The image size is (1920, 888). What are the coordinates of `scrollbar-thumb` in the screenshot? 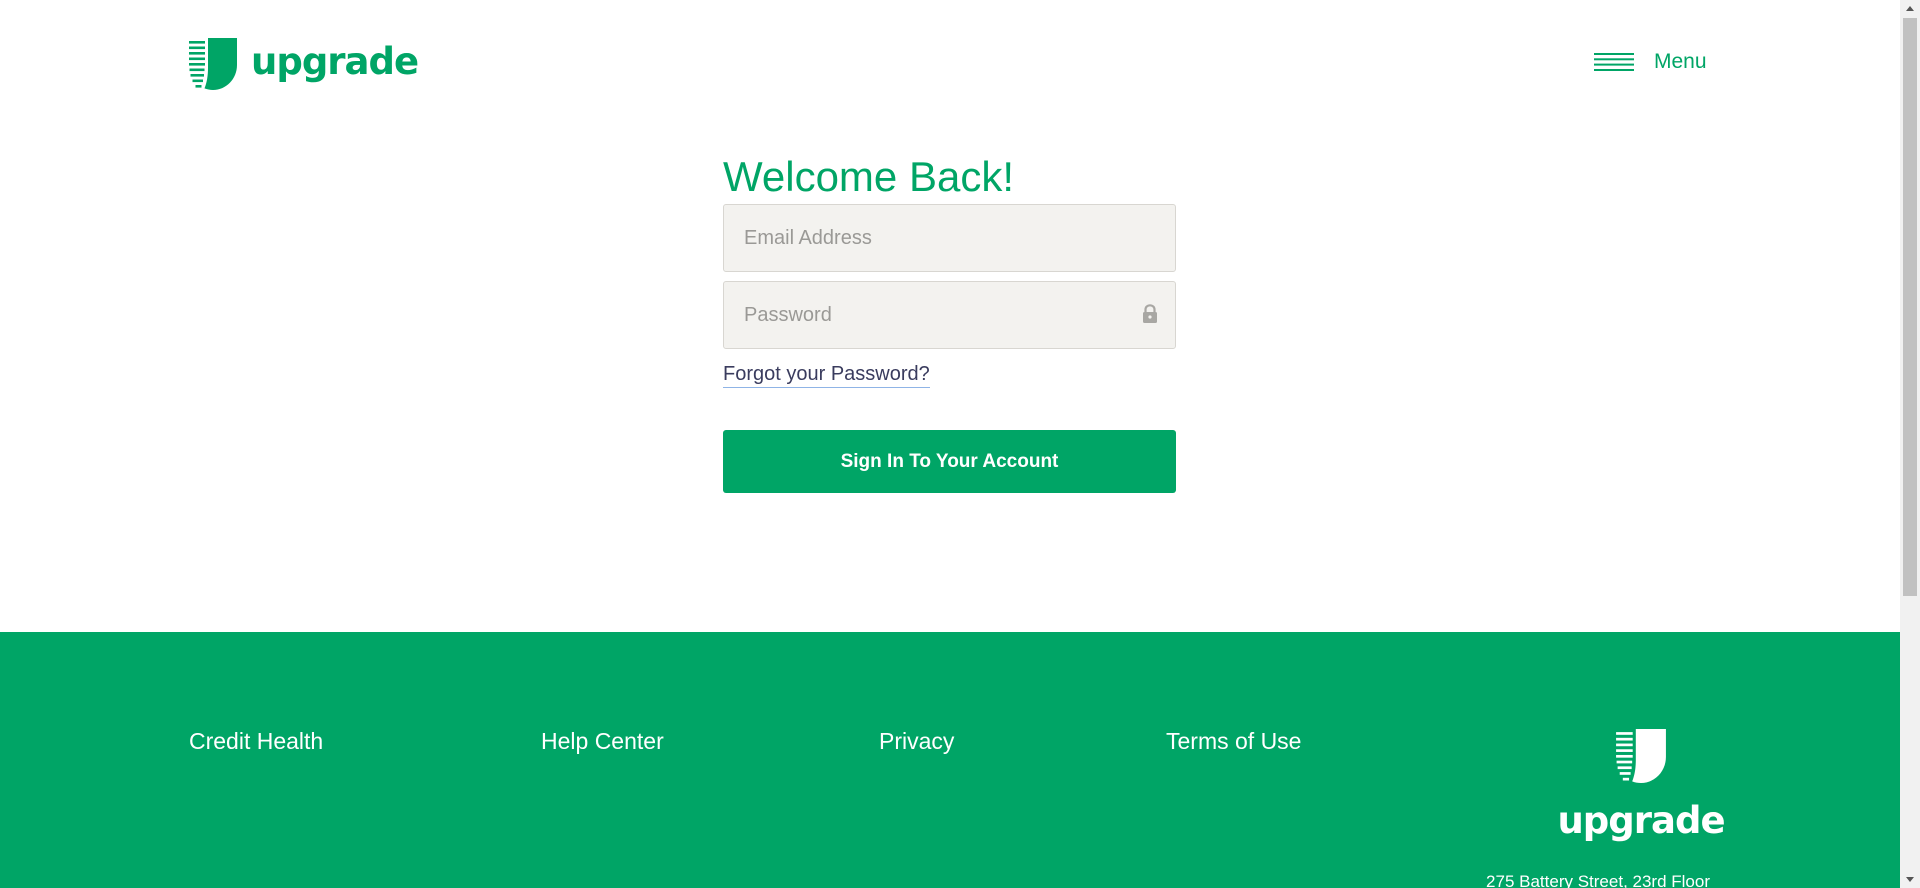 It's located at (1910, 307).